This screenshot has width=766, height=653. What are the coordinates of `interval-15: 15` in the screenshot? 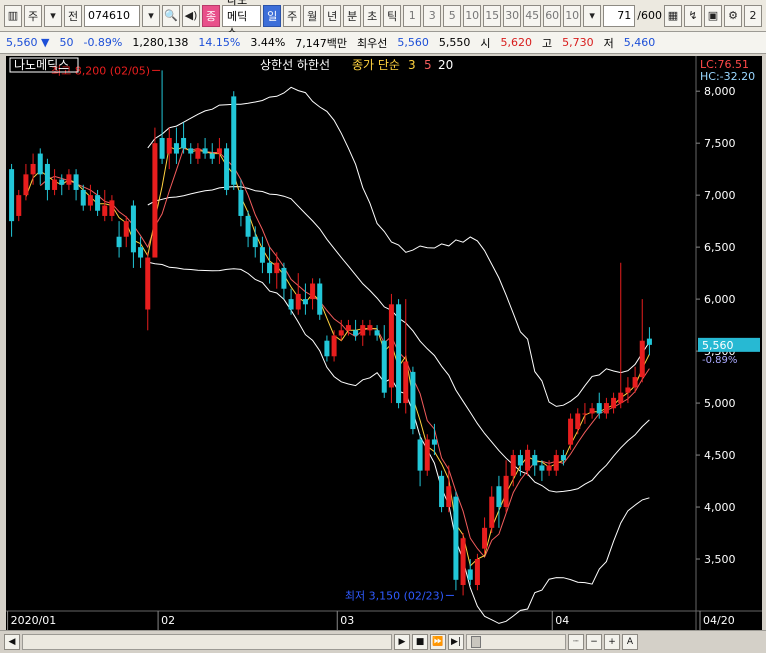 It's located at (492, 15).